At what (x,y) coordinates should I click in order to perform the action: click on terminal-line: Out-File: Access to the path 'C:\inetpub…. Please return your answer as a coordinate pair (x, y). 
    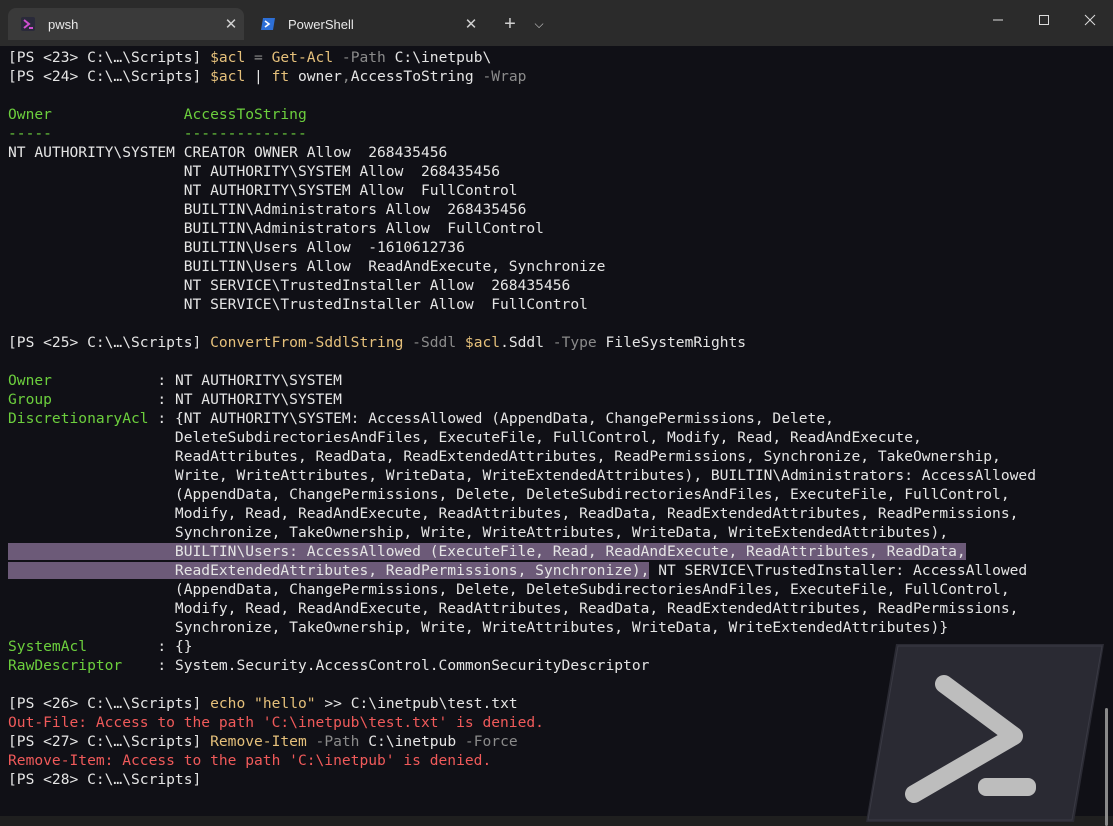
    Looking at the image, I should click on (522, 722).